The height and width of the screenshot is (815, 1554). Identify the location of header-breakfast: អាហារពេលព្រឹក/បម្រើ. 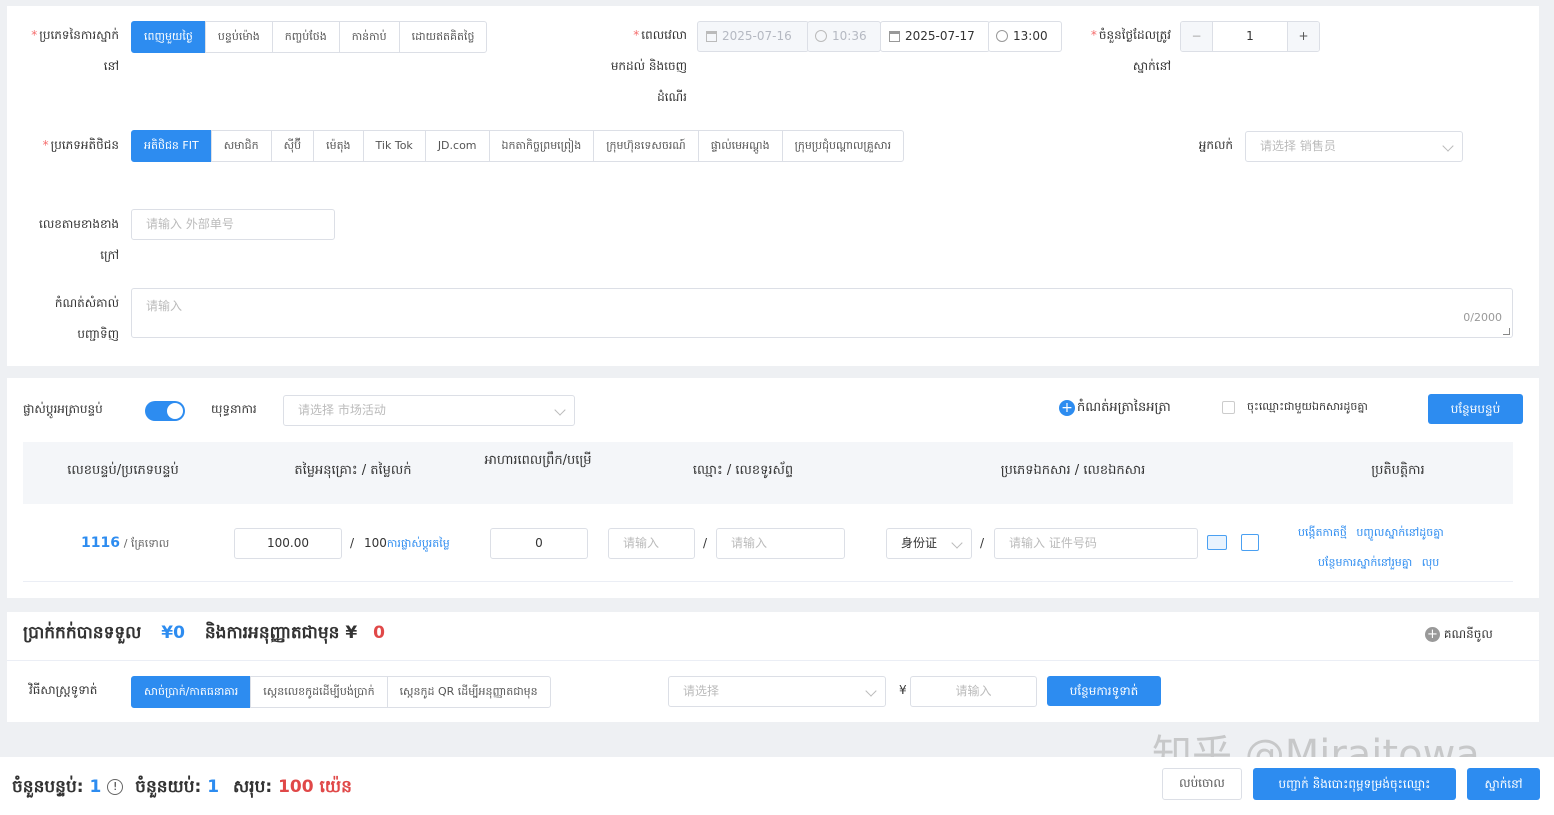
(538, 460).